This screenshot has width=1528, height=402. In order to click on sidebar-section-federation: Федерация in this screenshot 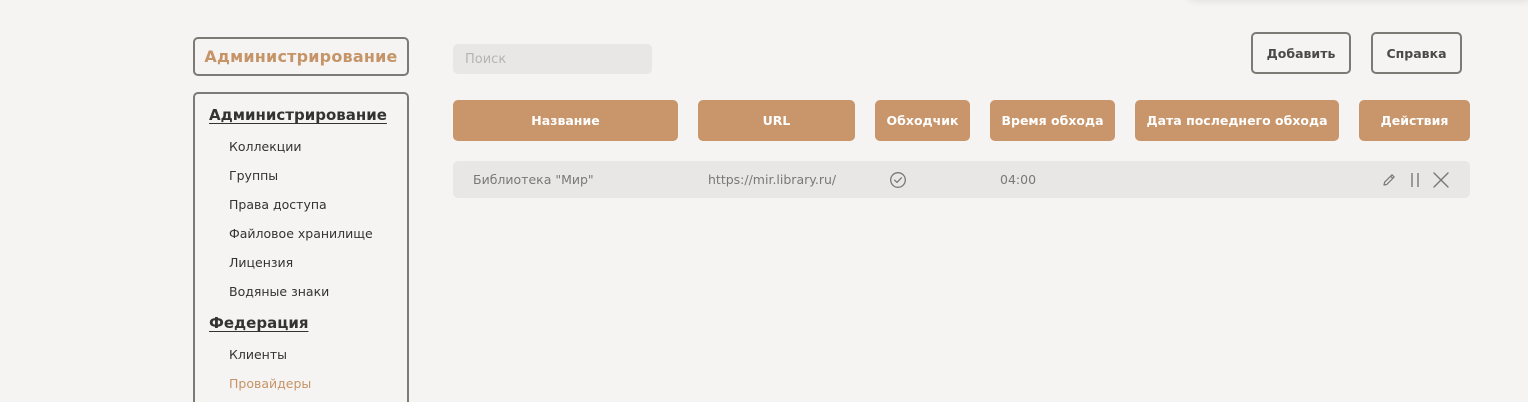, I will do `click(258, 323)`.